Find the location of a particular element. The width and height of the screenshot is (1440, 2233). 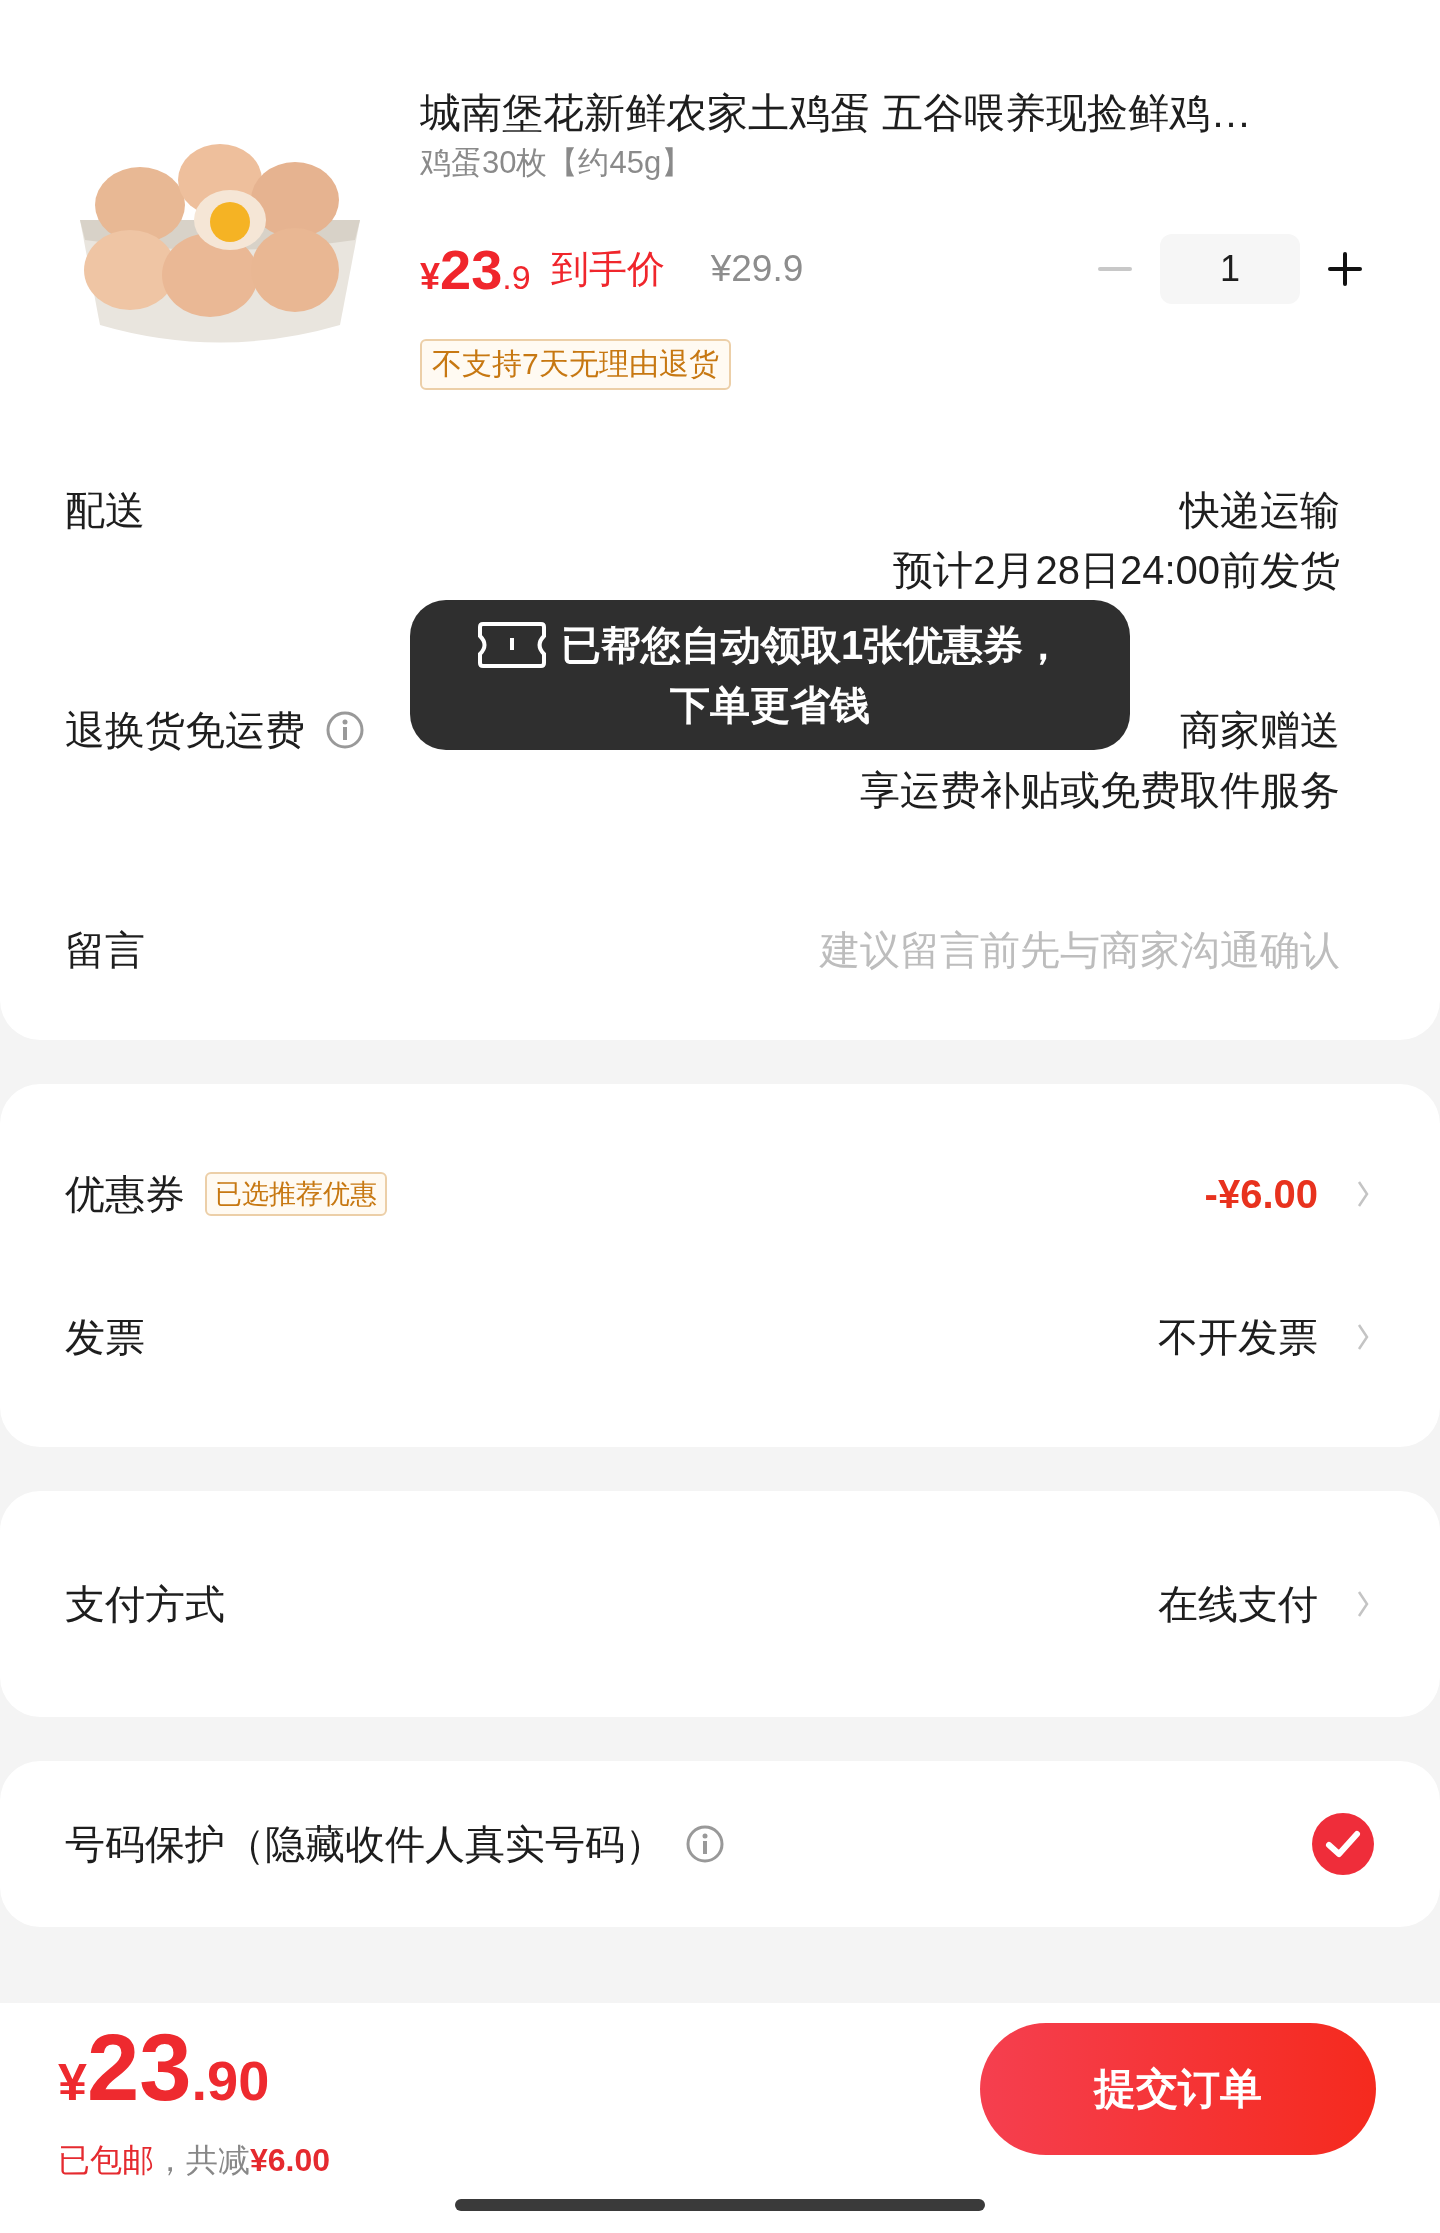

row-label: 退换货免运费 is located at coordinates (185, 730).